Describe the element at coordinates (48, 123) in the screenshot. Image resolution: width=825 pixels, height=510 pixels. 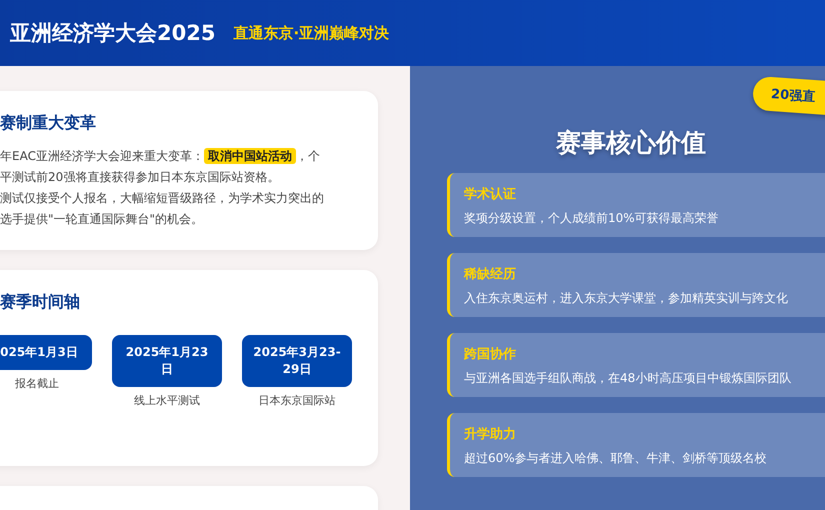
I see `card-heading: 赛制重大变革` at that location.